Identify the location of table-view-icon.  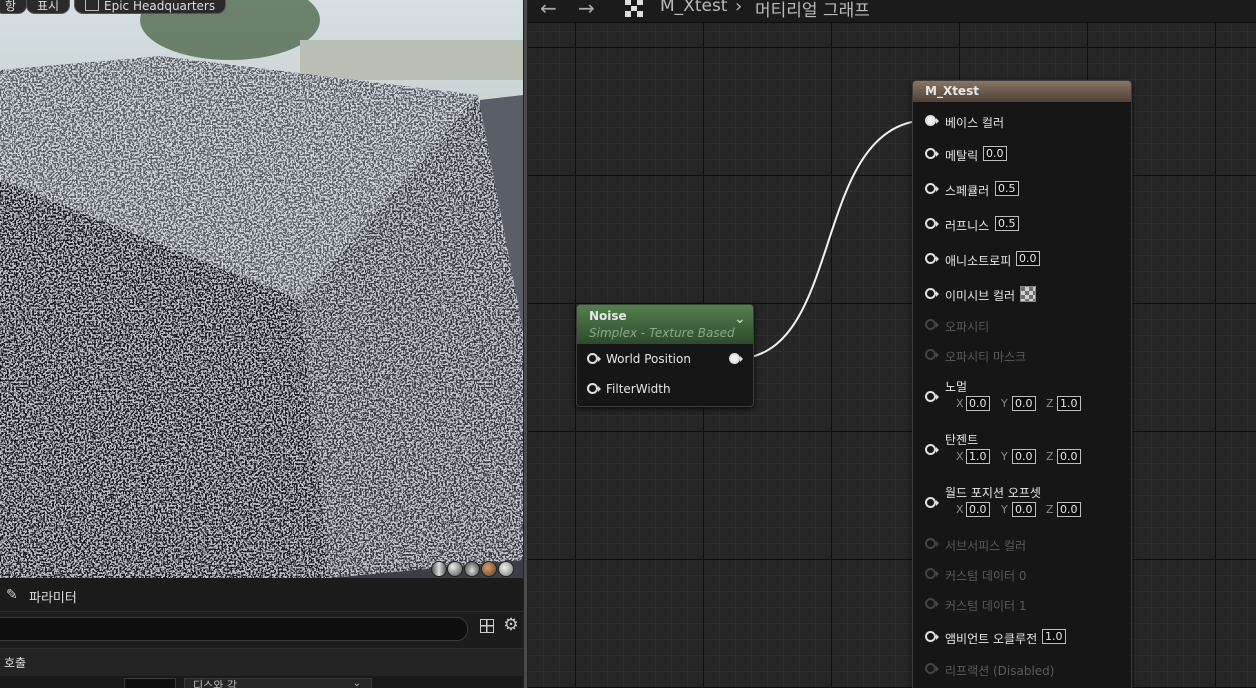
(487, 626).